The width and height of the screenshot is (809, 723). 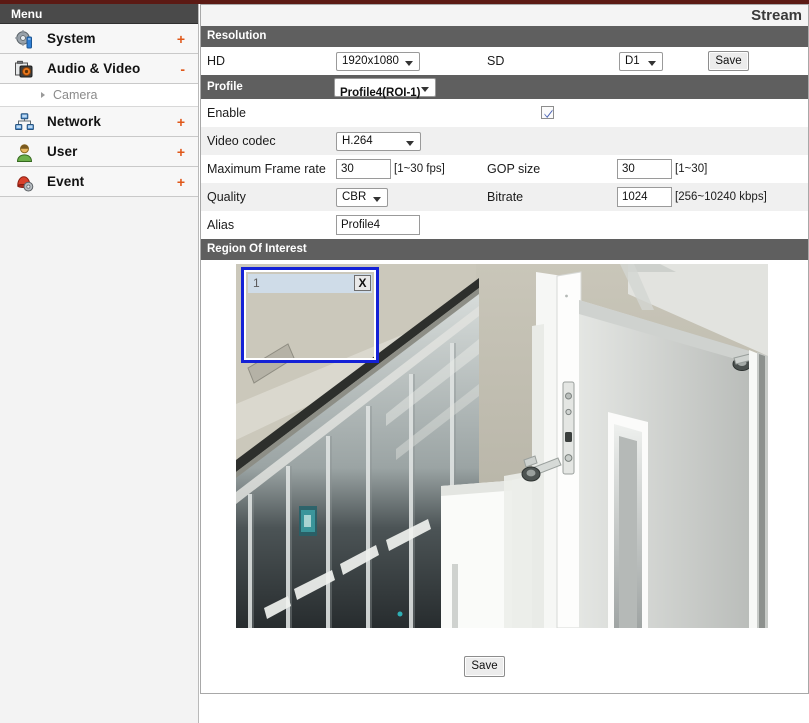 What do you see at coordinates (504, 225) in the screenshot?
I see `row-alias: Alias Profile4` at bounding box center [504, 225].